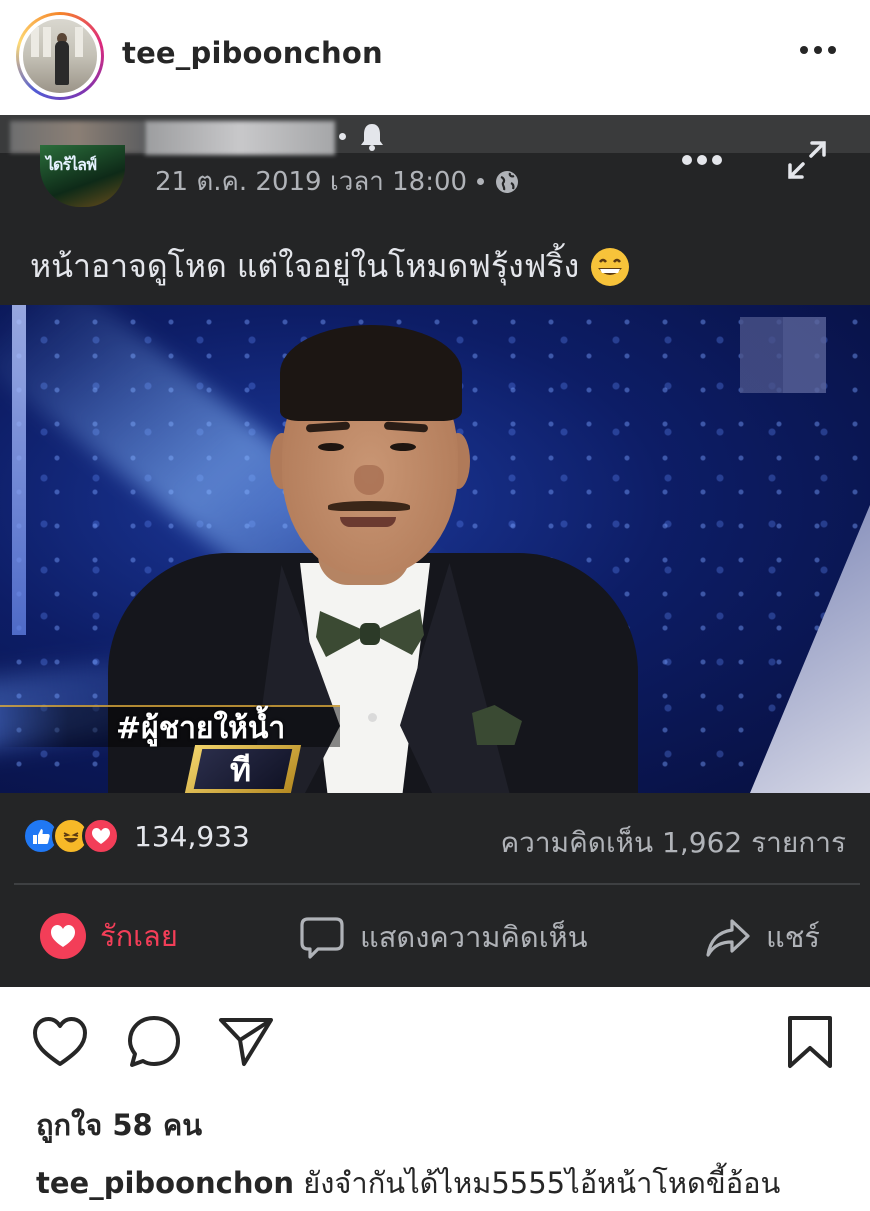 This screenshot has width=870, height=1211. What do you see at coordinates (368, 522) in the screenshot?
I see `man-mouth` at bounding box center [368, 522].